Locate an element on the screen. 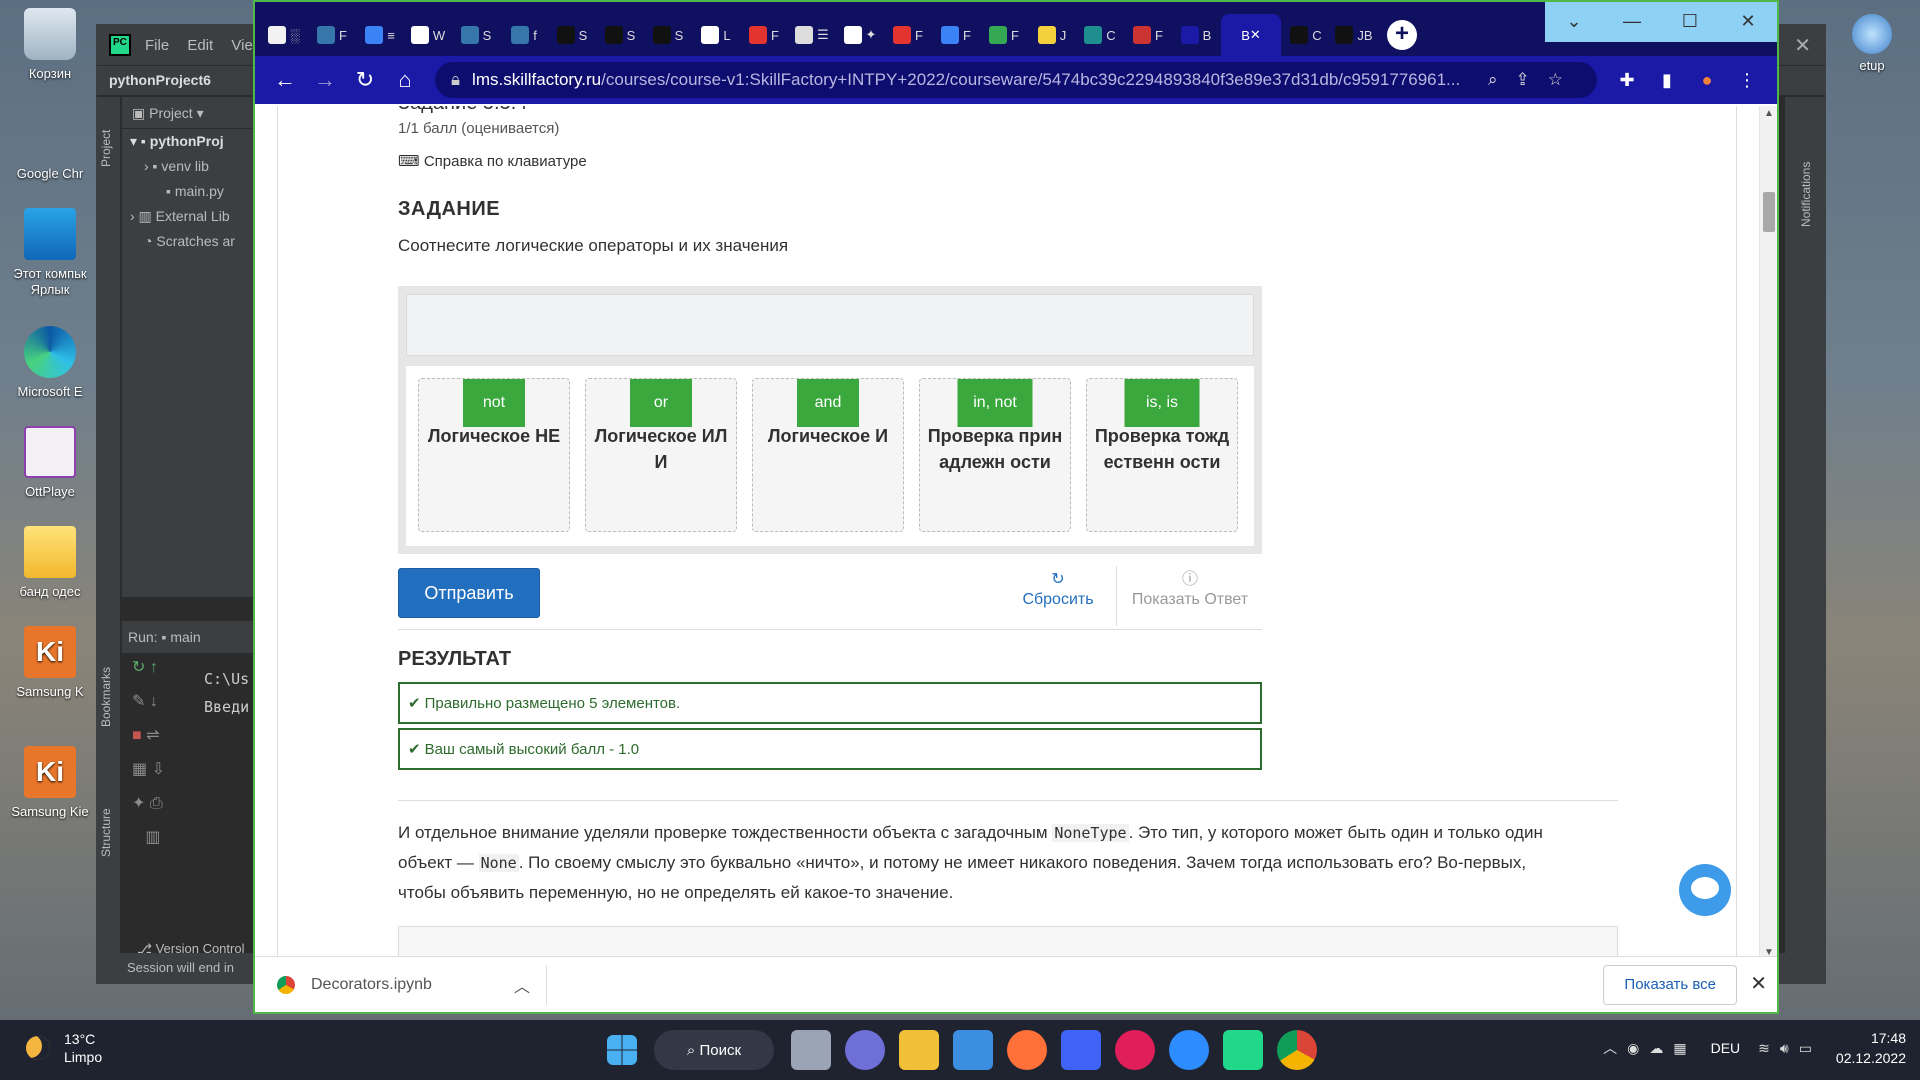 Image resolution: width=1920 pixels, height=1080 pixels. draggable-item: not is located at coordinates (494, 403).